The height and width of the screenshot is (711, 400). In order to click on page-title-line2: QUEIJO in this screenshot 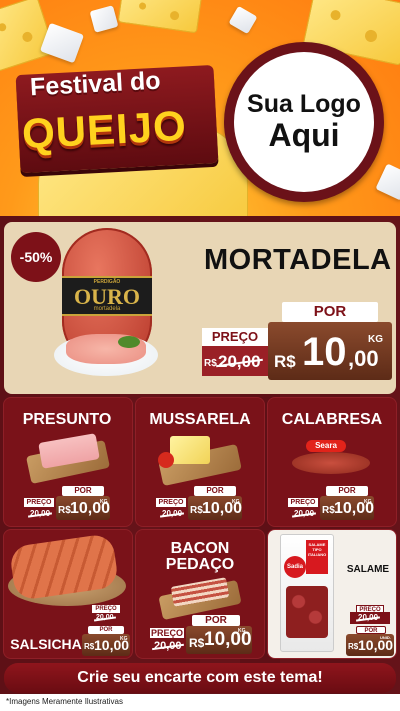, I will do `click(104, 129)`.